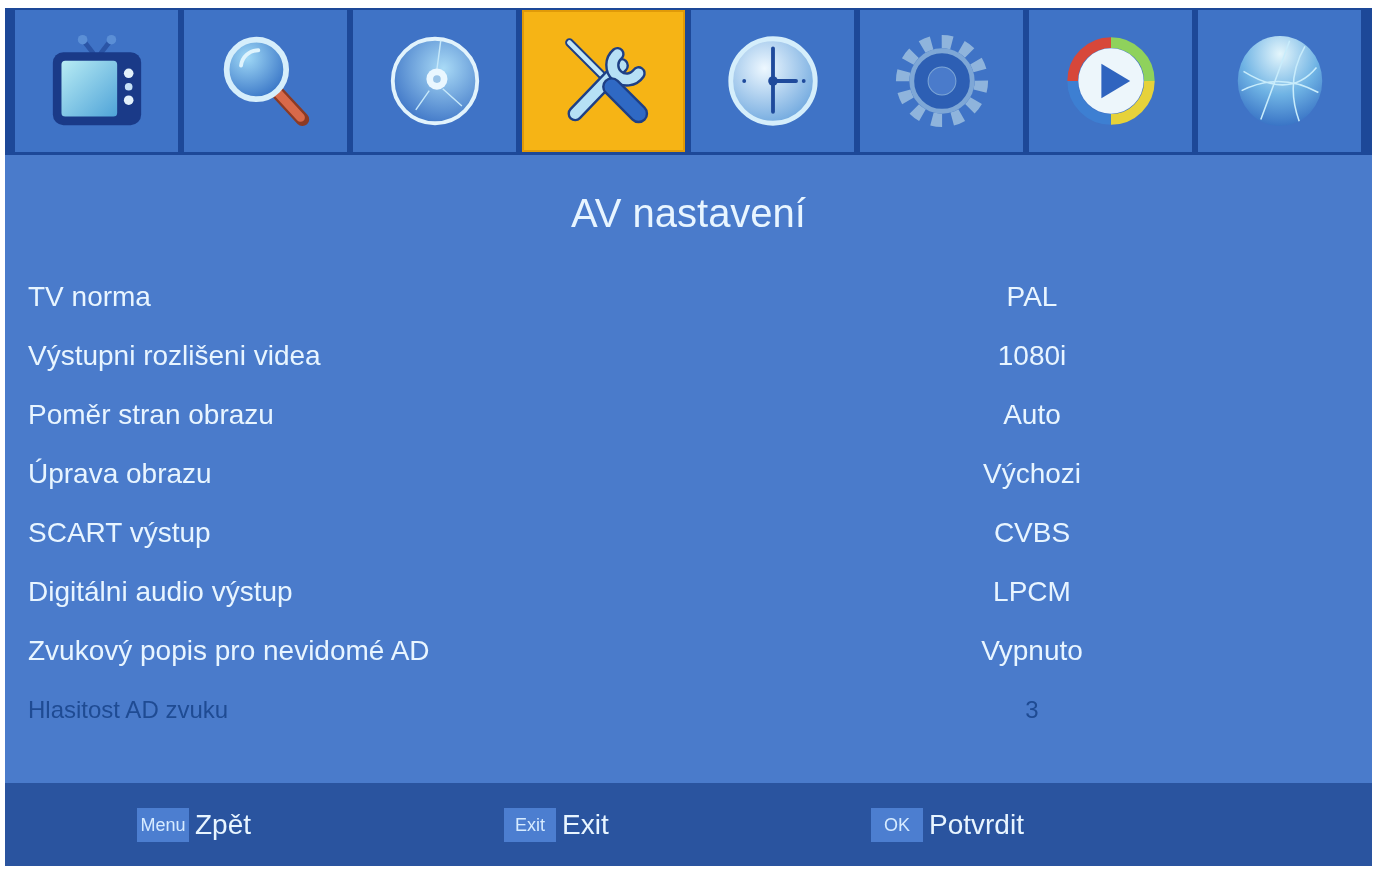  What do you see at coordinates (897, 824) in the screenshot?
I see `remote-key-label: OK` at bounding box center [897, 824].